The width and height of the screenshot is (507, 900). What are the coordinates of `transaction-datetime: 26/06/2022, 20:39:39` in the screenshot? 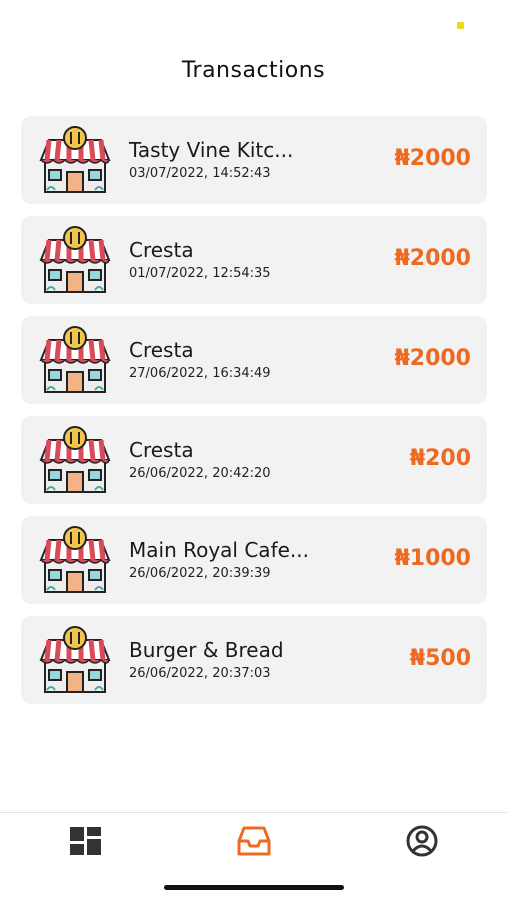 It's located at (200, 573).